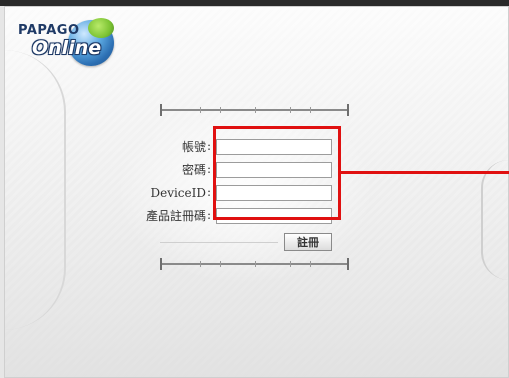 The width and height of the screenshot is (509, 378). What do you see at coordinates (254, 264) in the screenshot?
I see `bottom-decorative-bracket` at bounding box center [254, 264].